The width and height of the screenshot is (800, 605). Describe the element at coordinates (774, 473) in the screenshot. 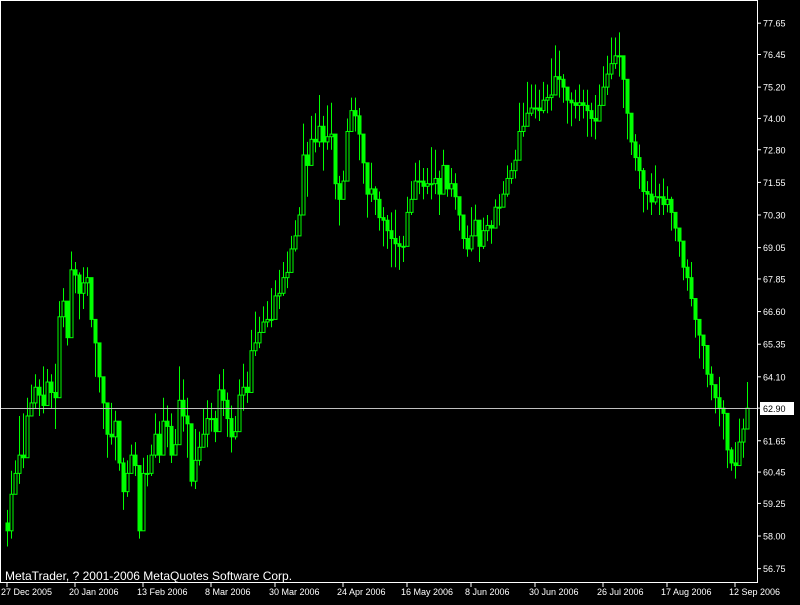

I see `y-tick-label: 60.45` at that location.